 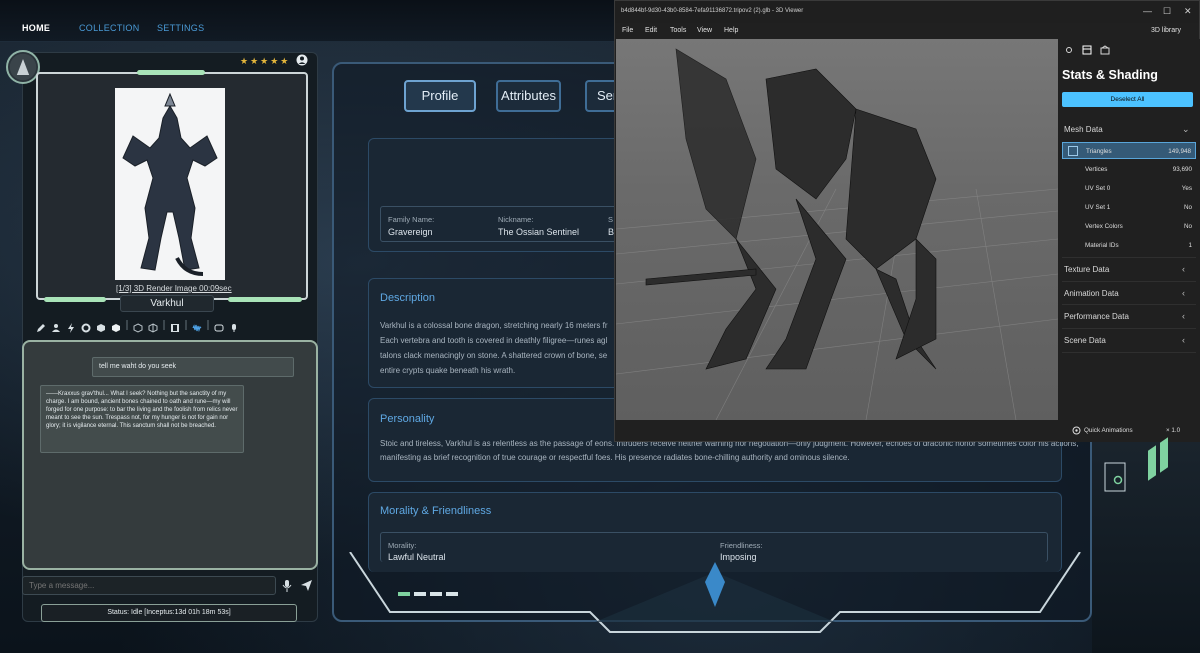 What do you see at coordinates (407, 419) in the screenshot?
I see `personality-title: Personality` at bounding box center [407, 419].